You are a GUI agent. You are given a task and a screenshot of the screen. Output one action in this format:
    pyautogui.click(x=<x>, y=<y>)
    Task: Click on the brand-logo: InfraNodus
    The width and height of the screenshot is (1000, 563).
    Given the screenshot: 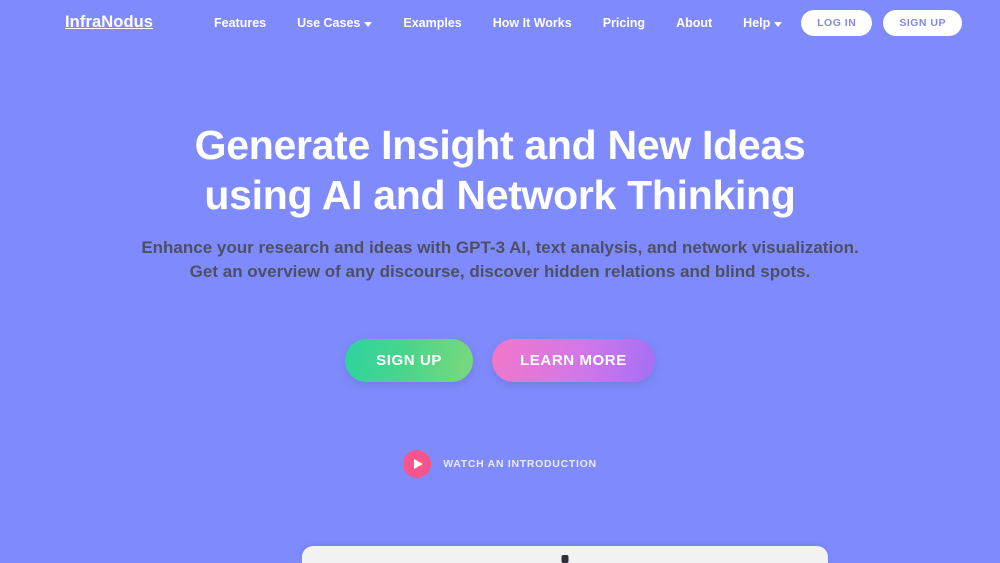 What is the action you would take?
    pyautogui.click(x=109, y=22)
    